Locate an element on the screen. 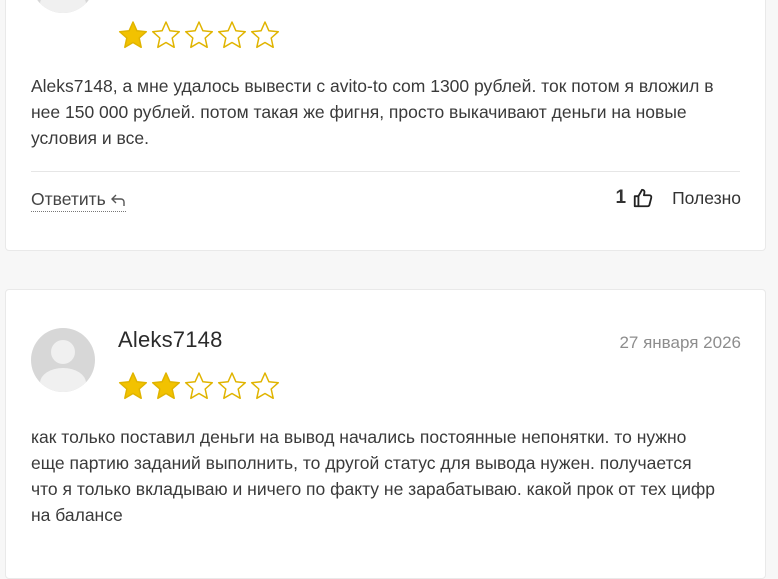  review-date: 27 января 2026 is located at coordinates (680, 342).